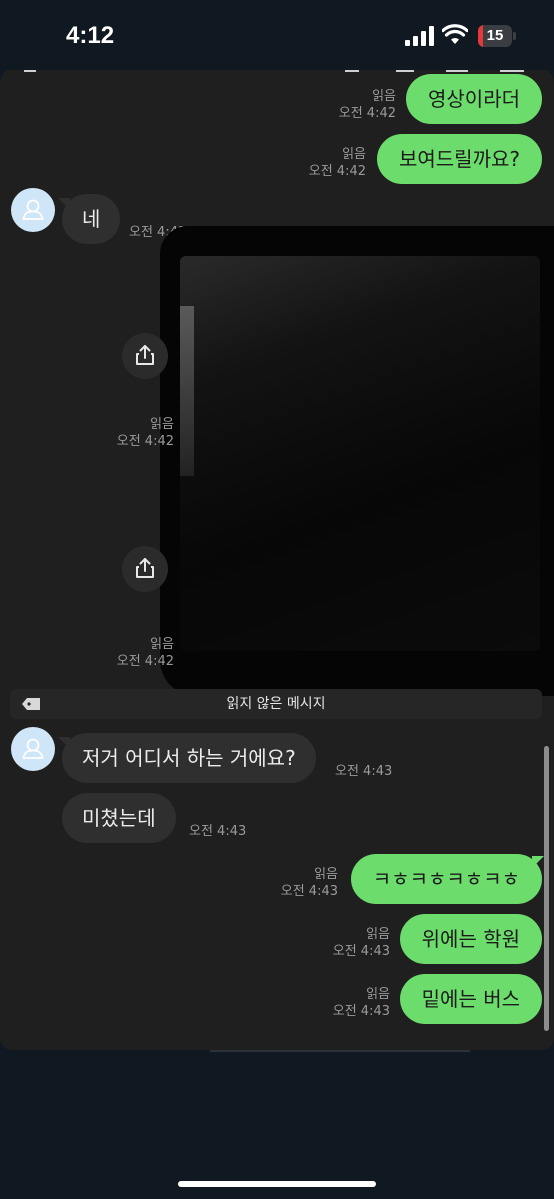  I want to click on my-message-bubble: 위에는 학원, so click(470, 939).